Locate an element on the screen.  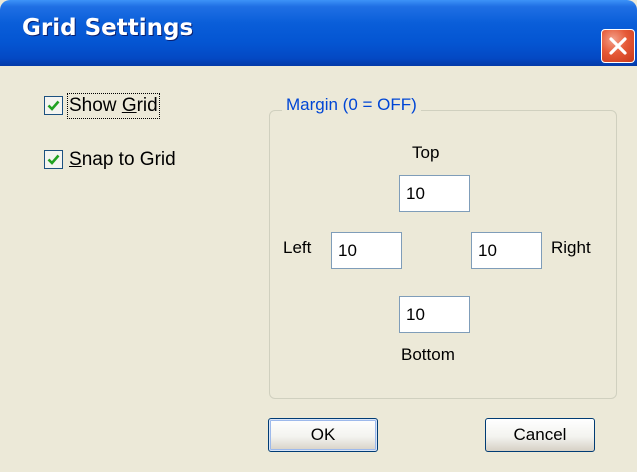
bottom-margin-input is located at coordinates (434, 314).